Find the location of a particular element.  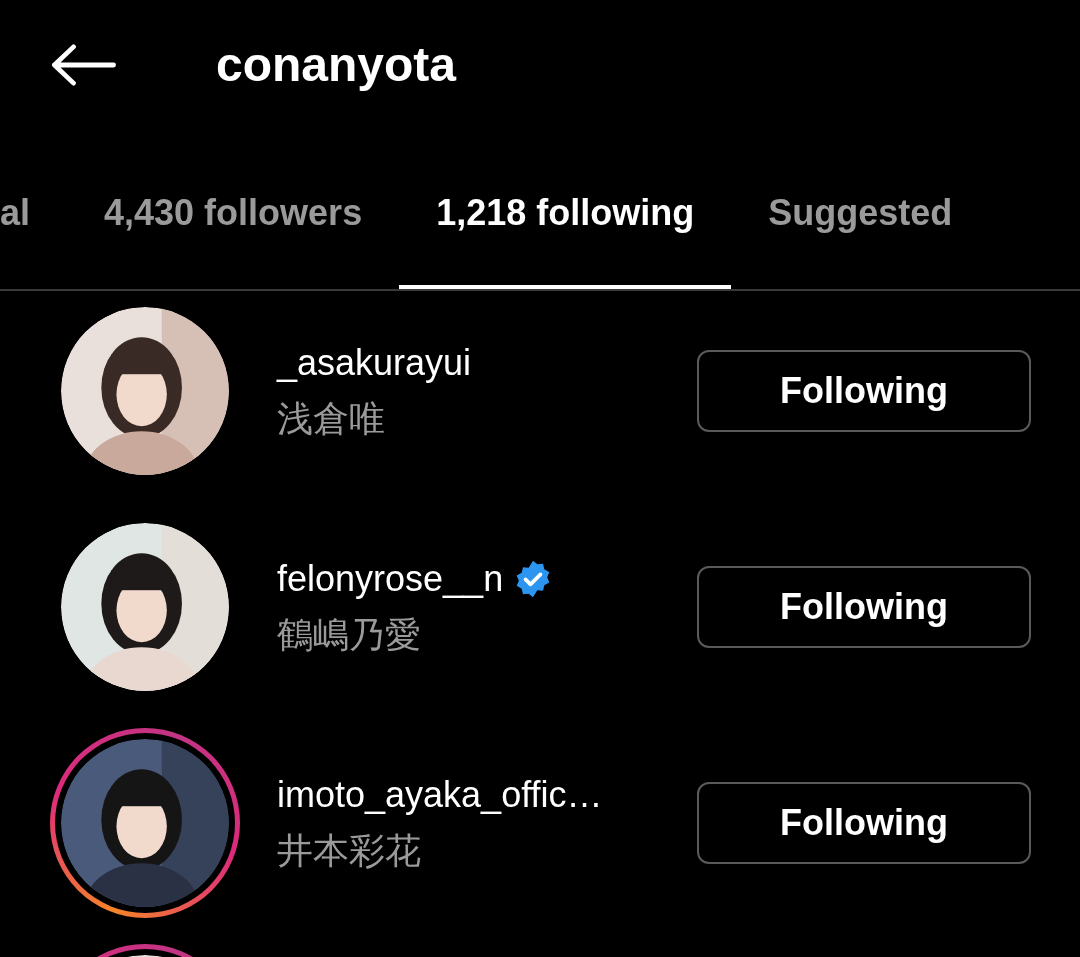

full-name: 鶴嶋乃愛 is located at coordinates (349, 635).